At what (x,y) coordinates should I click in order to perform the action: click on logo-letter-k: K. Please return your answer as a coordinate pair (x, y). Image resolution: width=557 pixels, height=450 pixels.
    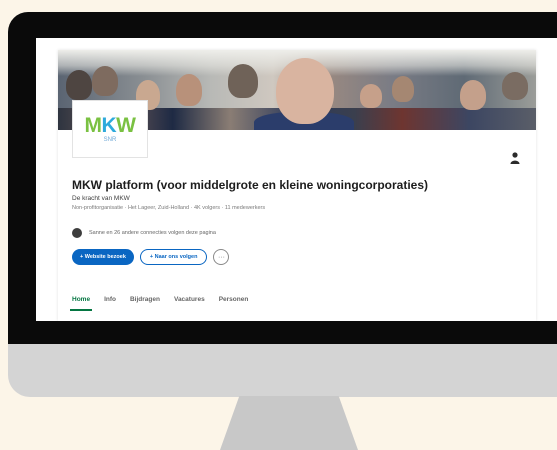
    Looking at the image, I should click on (109, 125).